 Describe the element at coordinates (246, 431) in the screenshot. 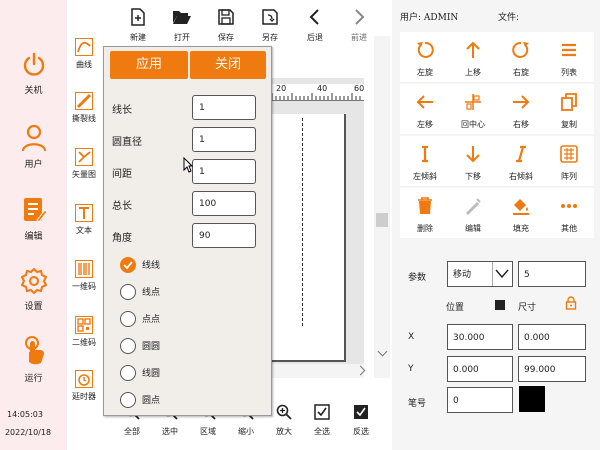

I see `bottombar-label: 缩小` at that location.